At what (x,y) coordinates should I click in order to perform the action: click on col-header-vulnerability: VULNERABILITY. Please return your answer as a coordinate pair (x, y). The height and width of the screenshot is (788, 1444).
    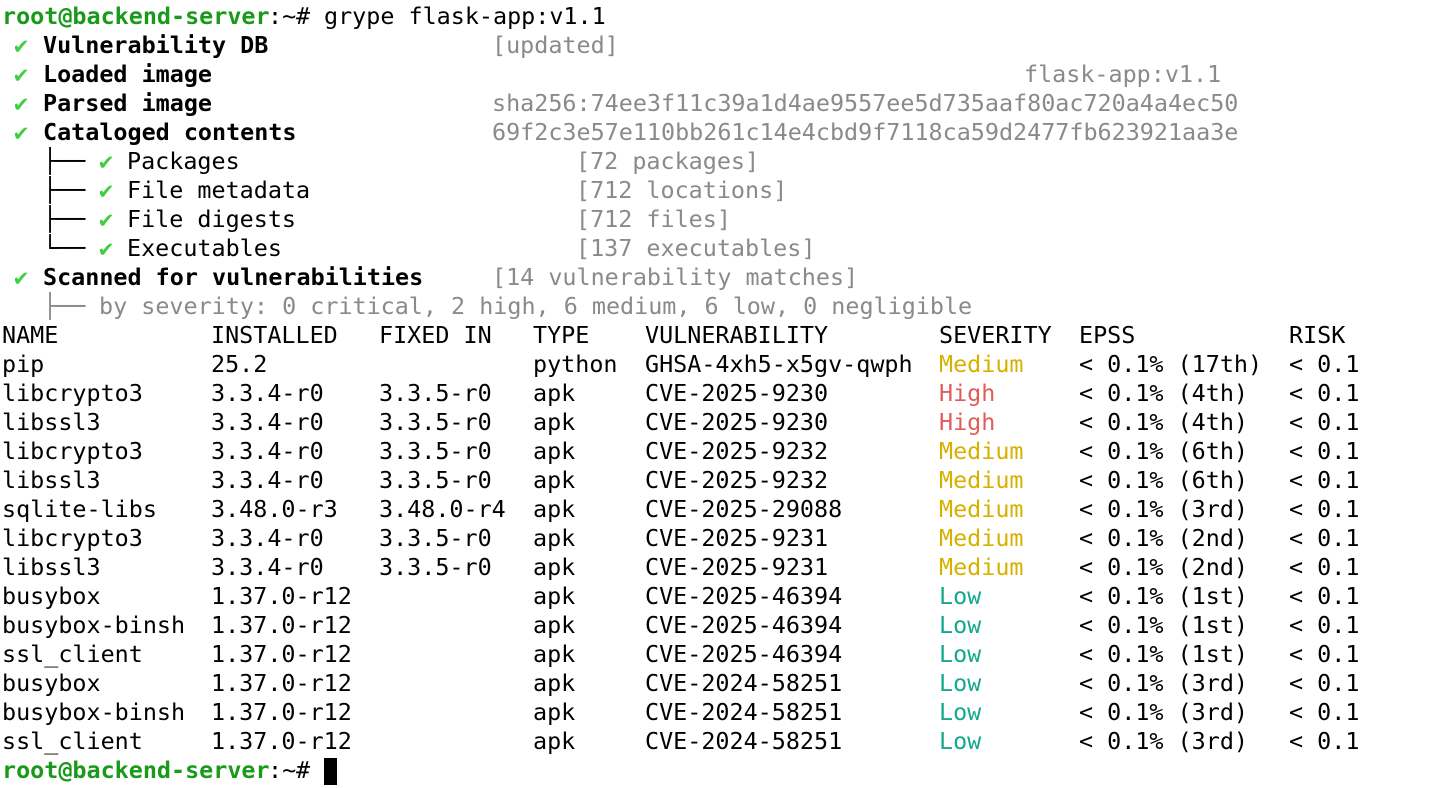
    Looking at the image, I should click on (737, 335).